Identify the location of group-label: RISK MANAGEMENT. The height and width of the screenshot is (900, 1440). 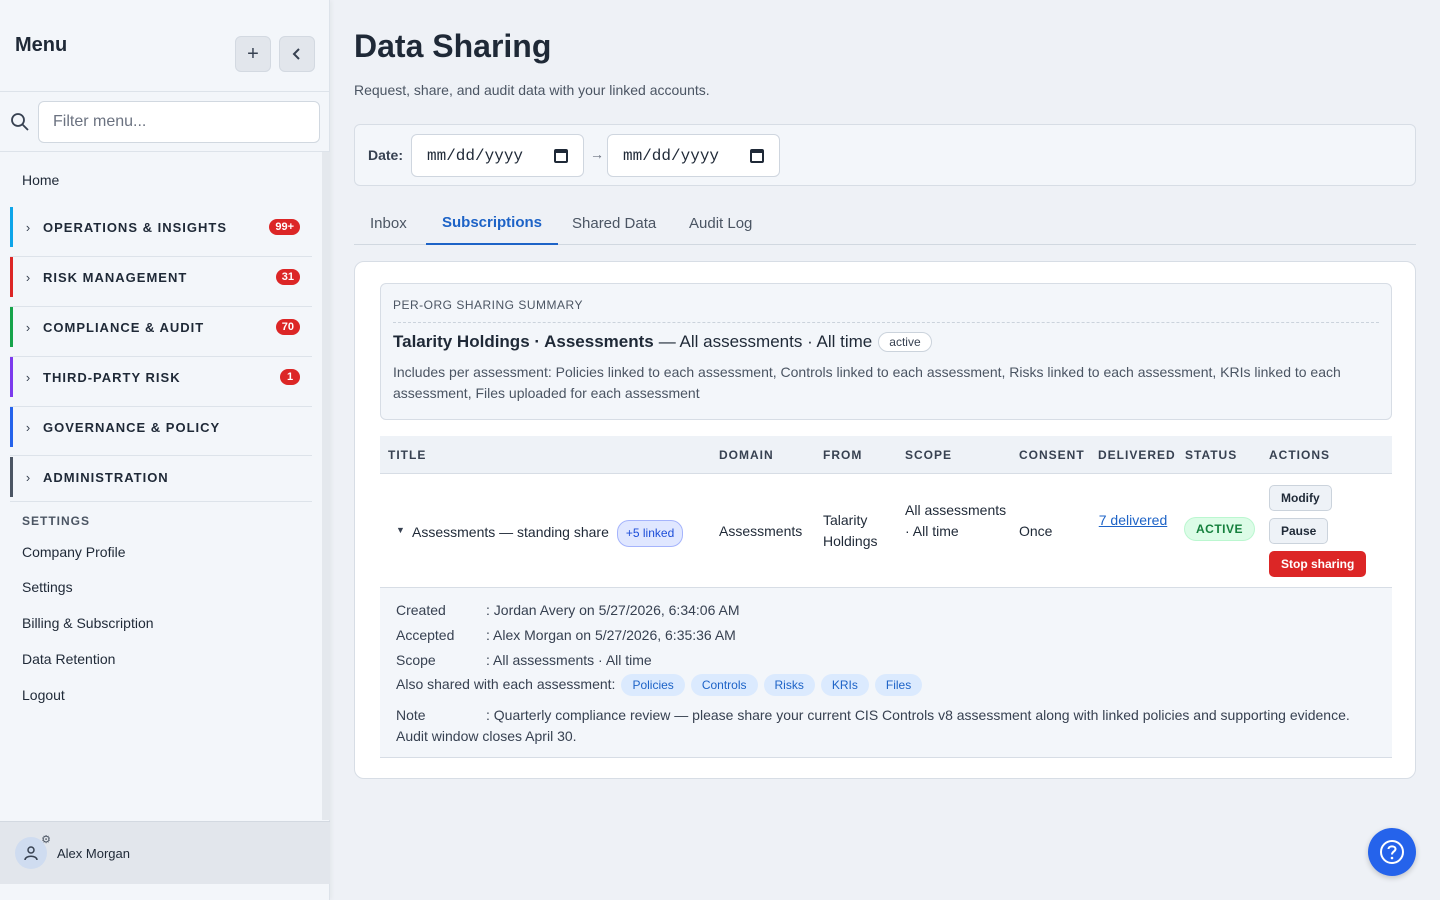
(115, 277).